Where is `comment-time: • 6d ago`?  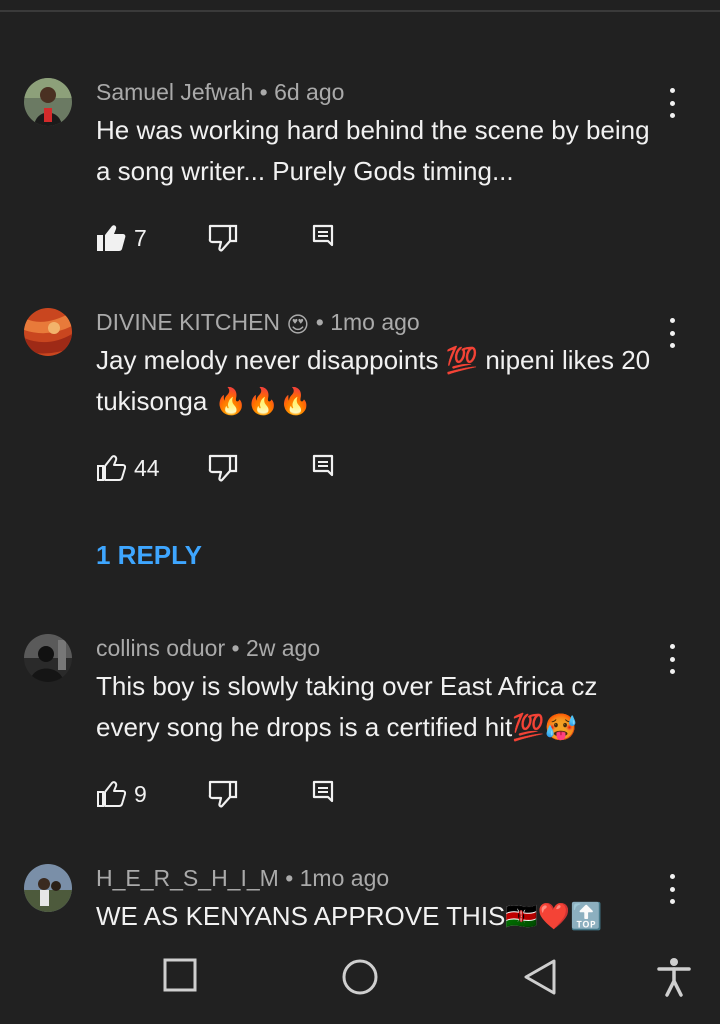
comment-time: • 6d ago is located at coordinates (302, 92).